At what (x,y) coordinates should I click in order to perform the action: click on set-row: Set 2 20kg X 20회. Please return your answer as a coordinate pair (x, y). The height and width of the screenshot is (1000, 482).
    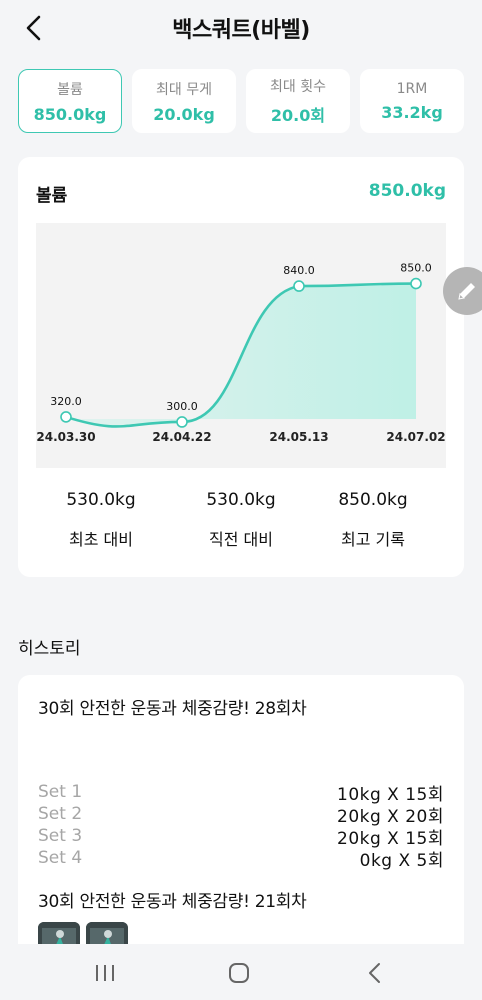
    Looking at the image, I should click on (241, 815).